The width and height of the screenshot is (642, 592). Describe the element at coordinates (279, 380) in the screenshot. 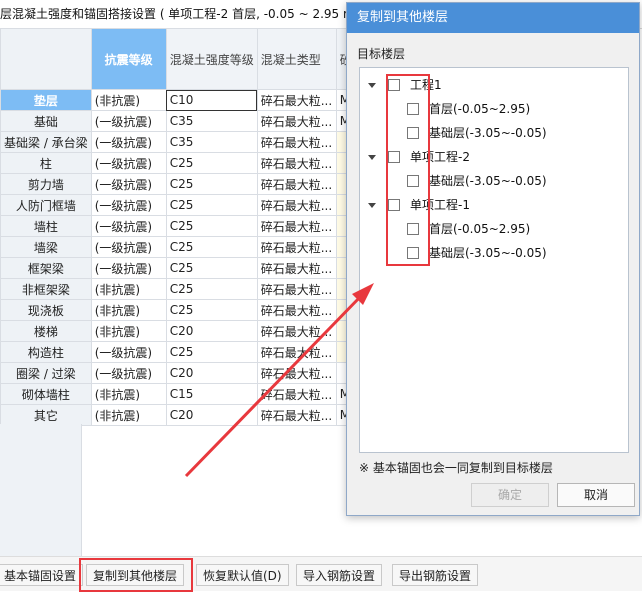

I see `annotation-arrow` at that location.